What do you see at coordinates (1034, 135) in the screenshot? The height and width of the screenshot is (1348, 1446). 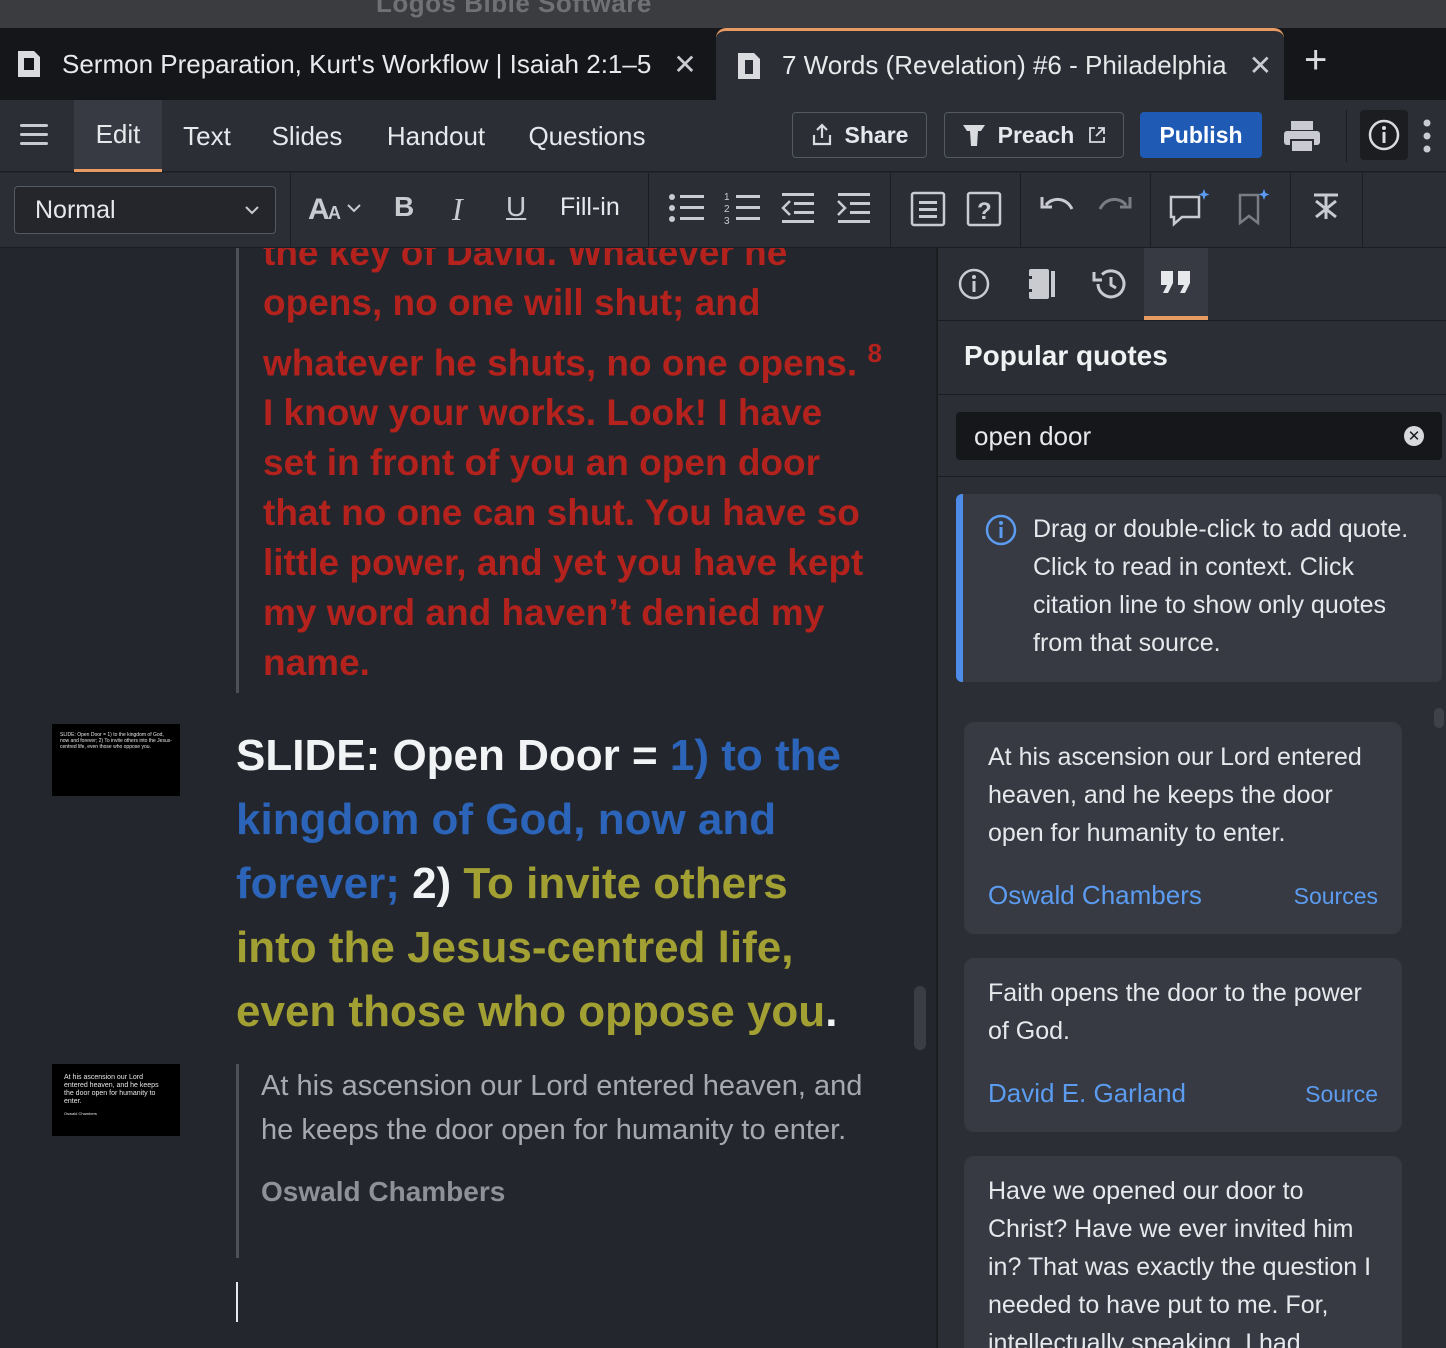 I see `preach-button: Preach` at bounding box center [1034, 135].